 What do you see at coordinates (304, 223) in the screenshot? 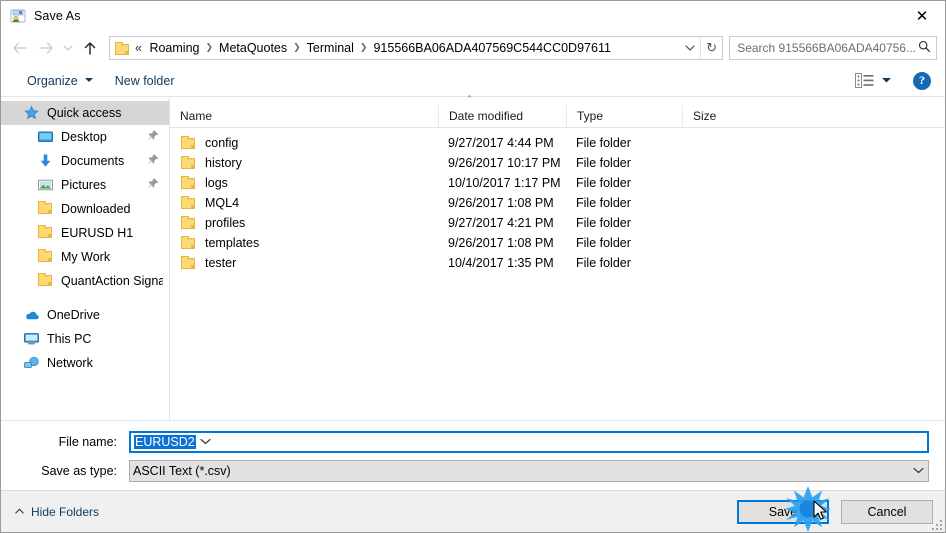
I see `file-name-cell: profiles` at bounding box center [304, 223].